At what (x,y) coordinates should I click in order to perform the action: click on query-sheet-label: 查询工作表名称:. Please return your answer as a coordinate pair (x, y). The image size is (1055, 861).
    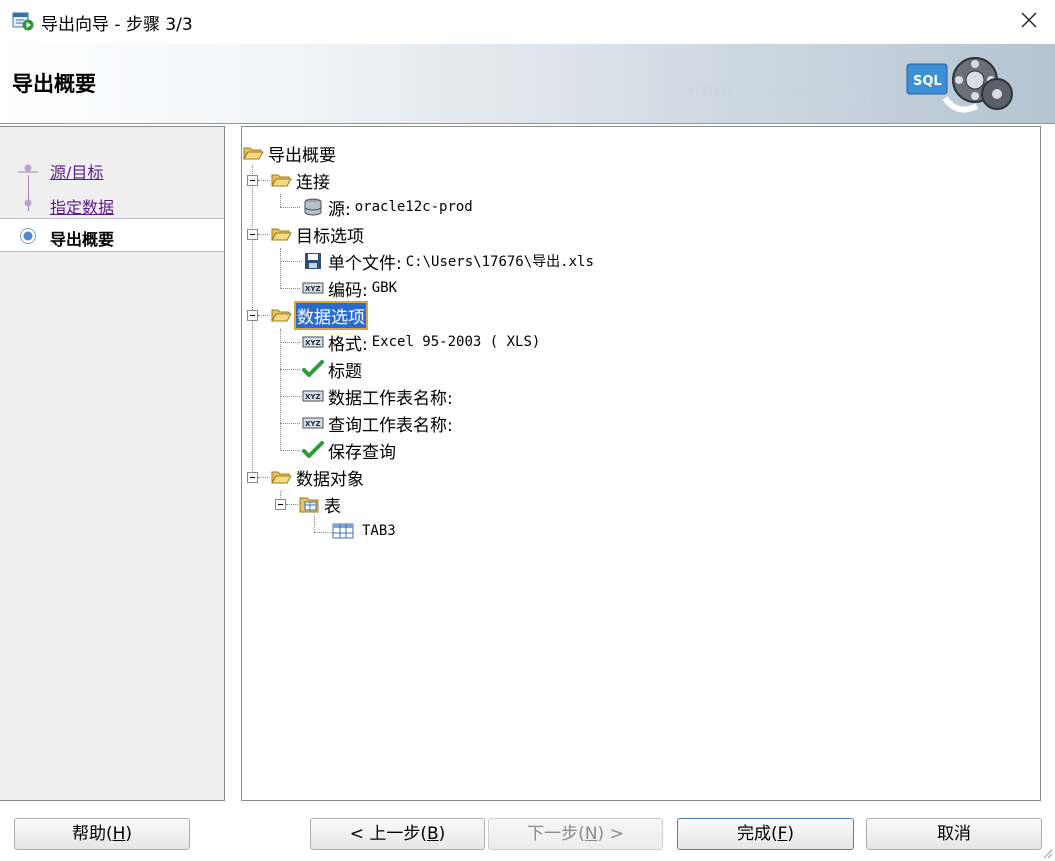
    Looking at the image, I should click on (390, 425).